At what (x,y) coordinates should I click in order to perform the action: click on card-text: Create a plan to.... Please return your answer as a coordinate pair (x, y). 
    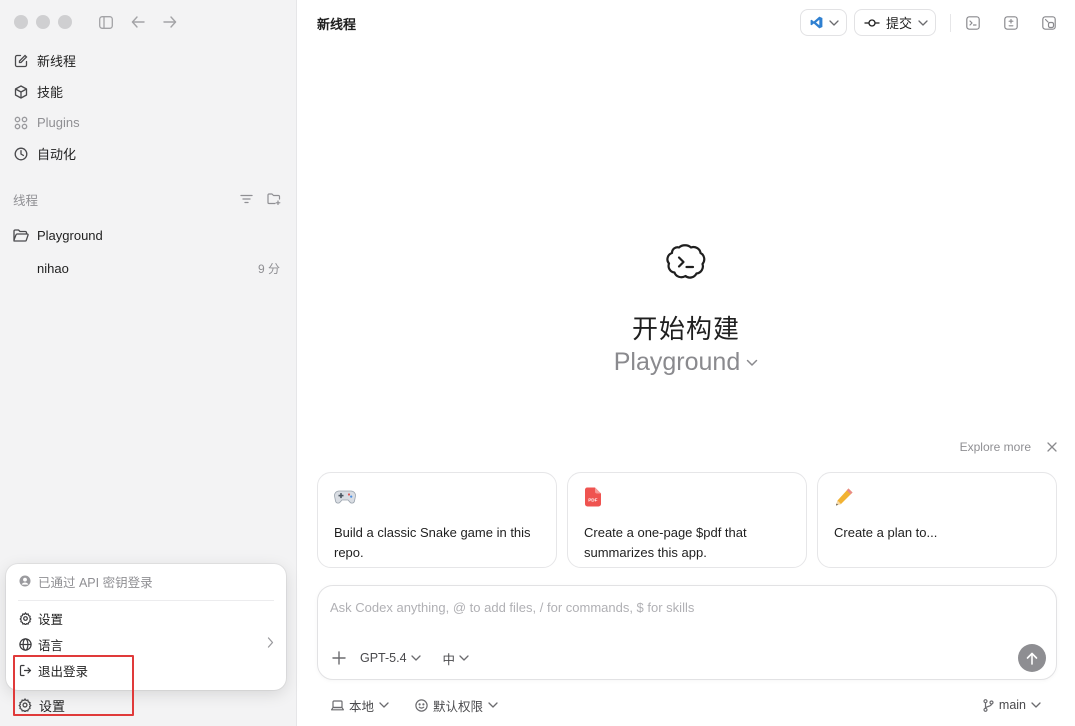
    Looking at the image, I should click on (886, 532).